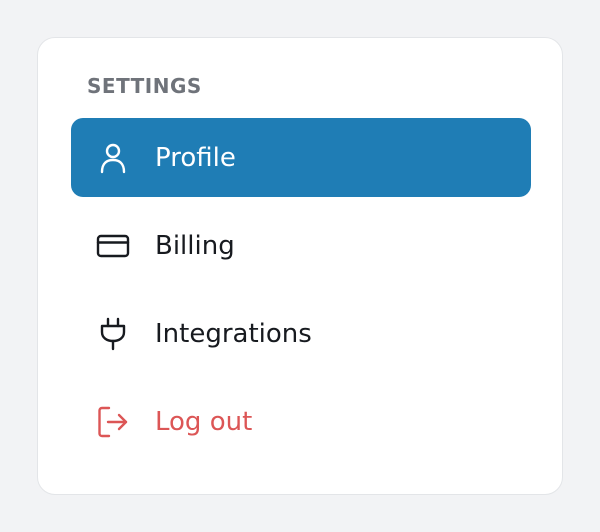 The image size is (600, 532). What do you see at coordinates (113, 422) in the screenshot?
I see `logout-icon` at bounding box center [113, 422].